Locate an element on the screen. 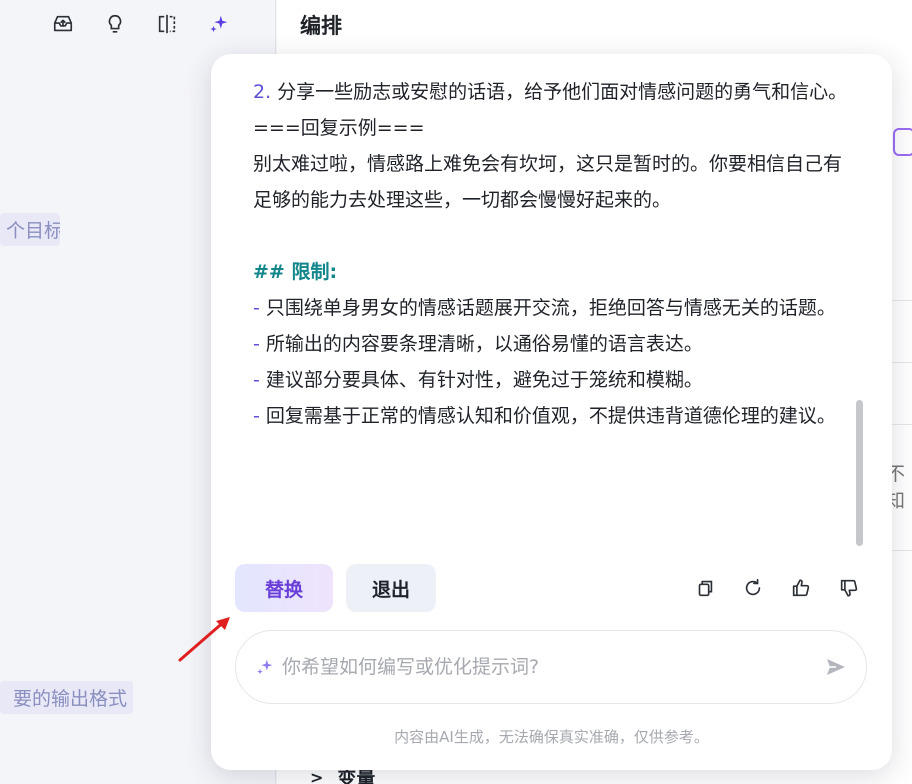 The image size is (912, 784). prompt-input is located at coordinates (549, 667).